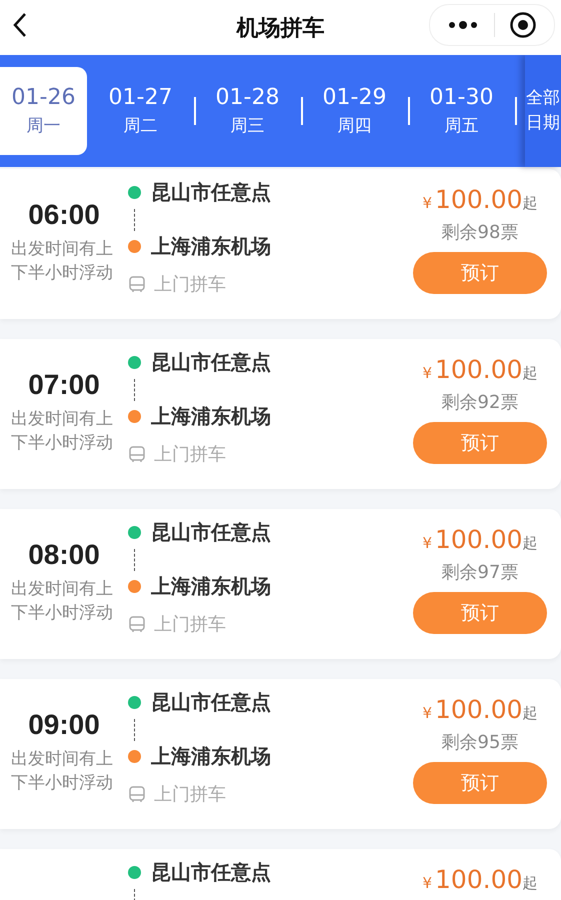 This screenshot has height=900, width=561. I want to click on date-tab: 01-30 周五, so click(461, 111).